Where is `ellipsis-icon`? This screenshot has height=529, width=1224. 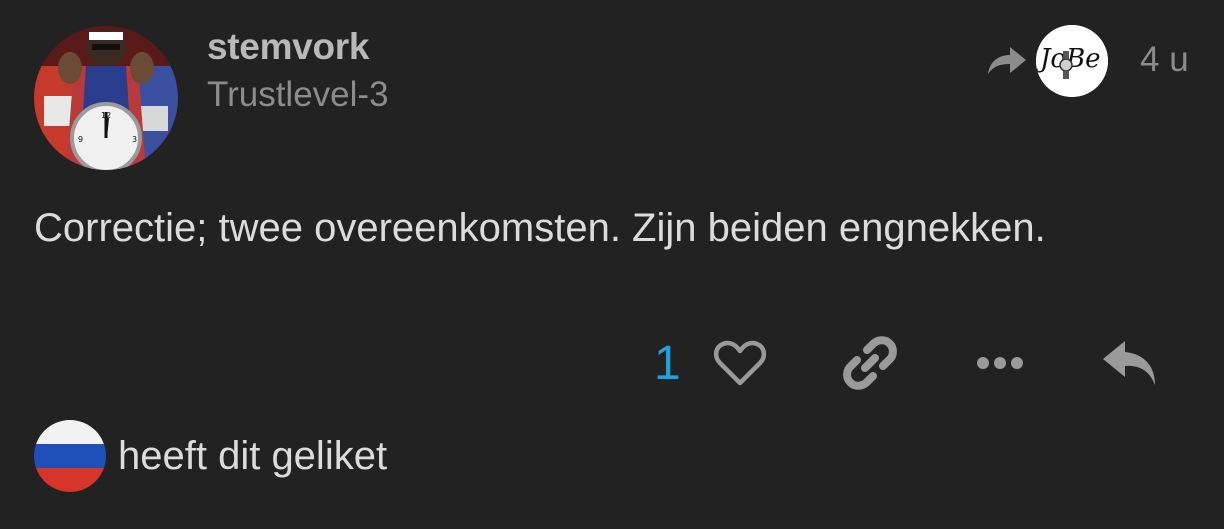 ellipsis-icon is located at coordinates (1000, 363).